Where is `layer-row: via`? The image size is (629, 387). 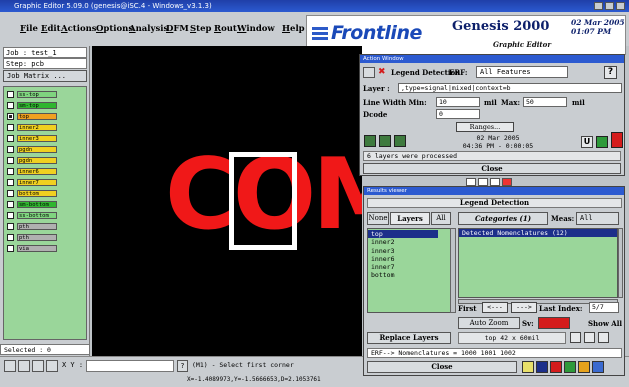 layer-row: via is located at coordinates (46, 248).